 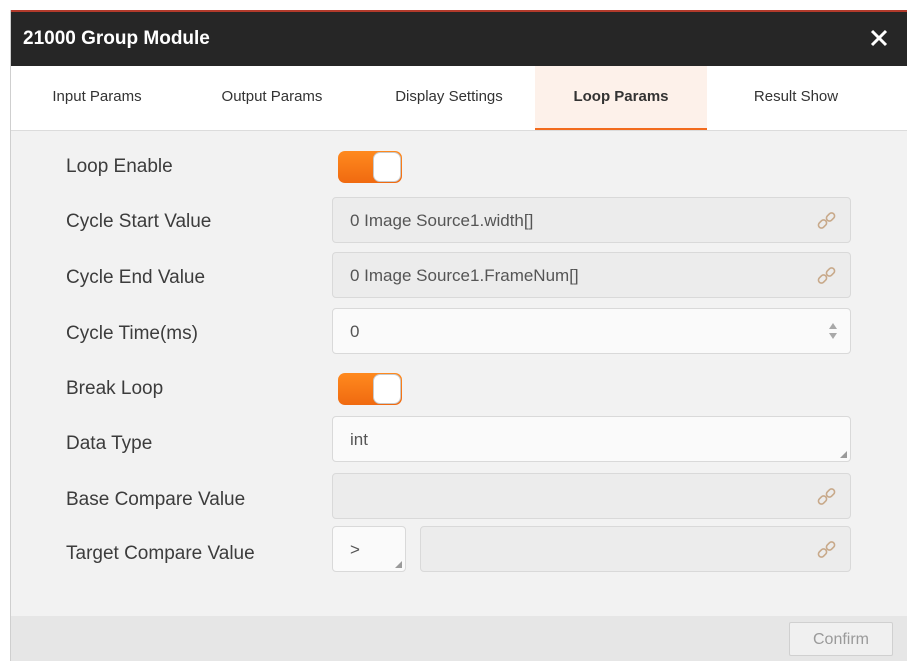 I want to click on cycle-time-input: 0, so click(x=591, y=331).